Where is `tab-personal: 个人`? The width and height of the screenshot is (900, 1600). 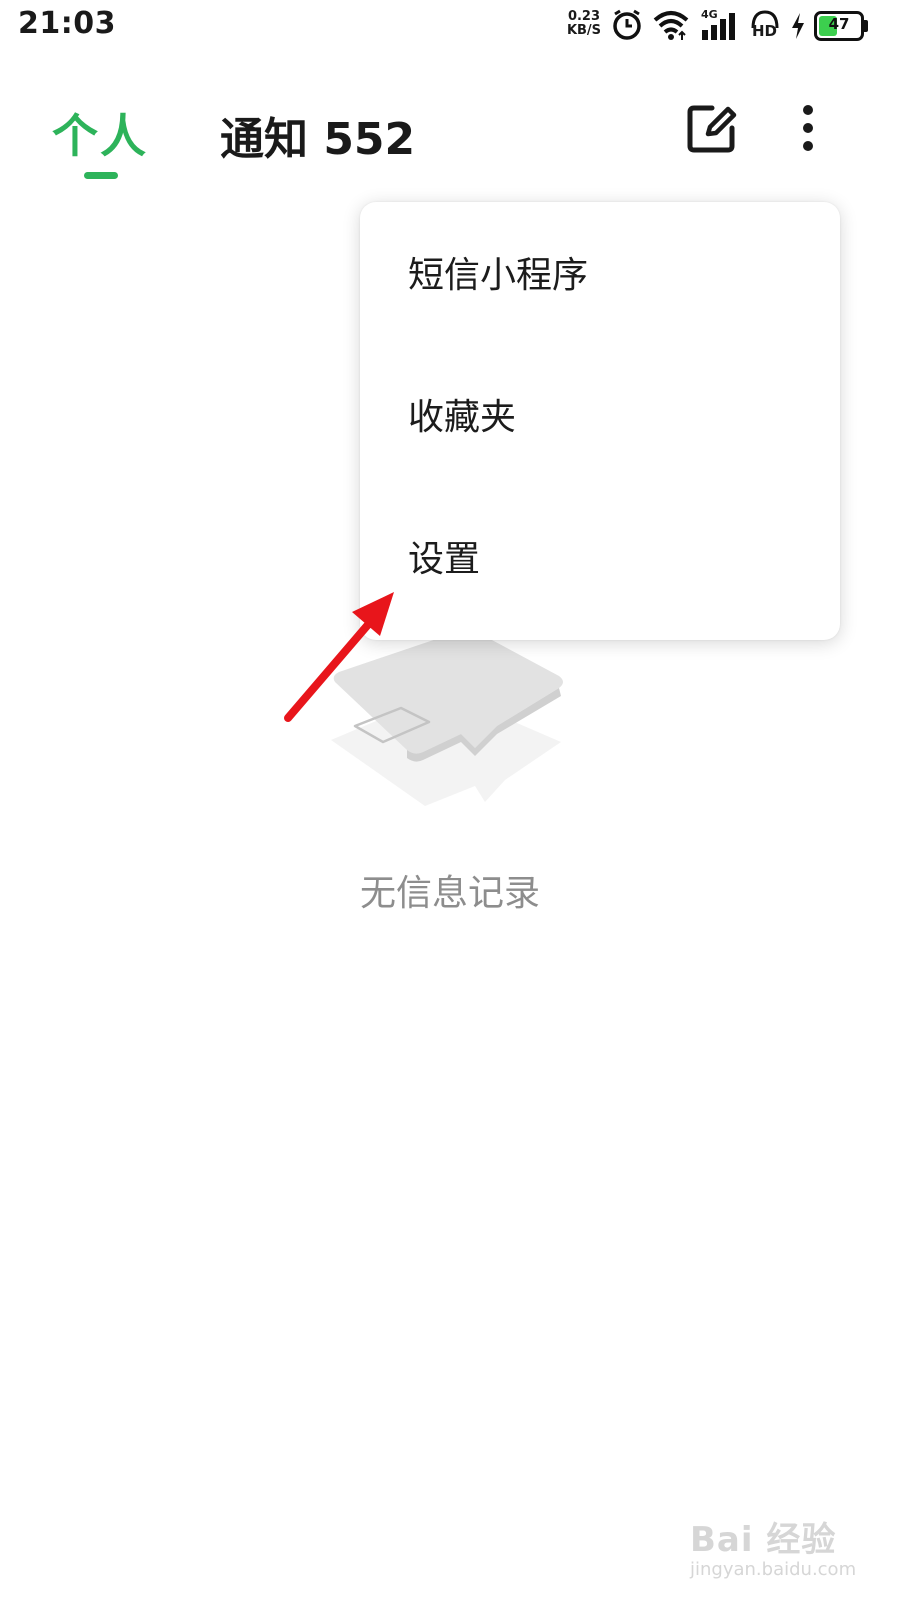
tab-personal: 个人 is located at coordinates (100, 133).